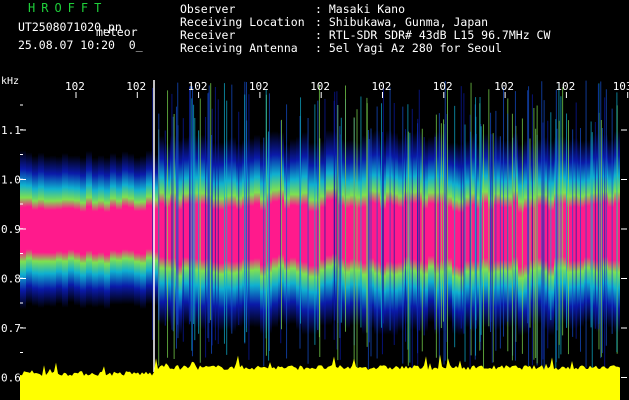 The width and height of the screenshot is (629, 400). What do you see at coordinates (68, 8) in the screenshot?
I see `app-title: HROFFT` at bounding box center [68, 8].